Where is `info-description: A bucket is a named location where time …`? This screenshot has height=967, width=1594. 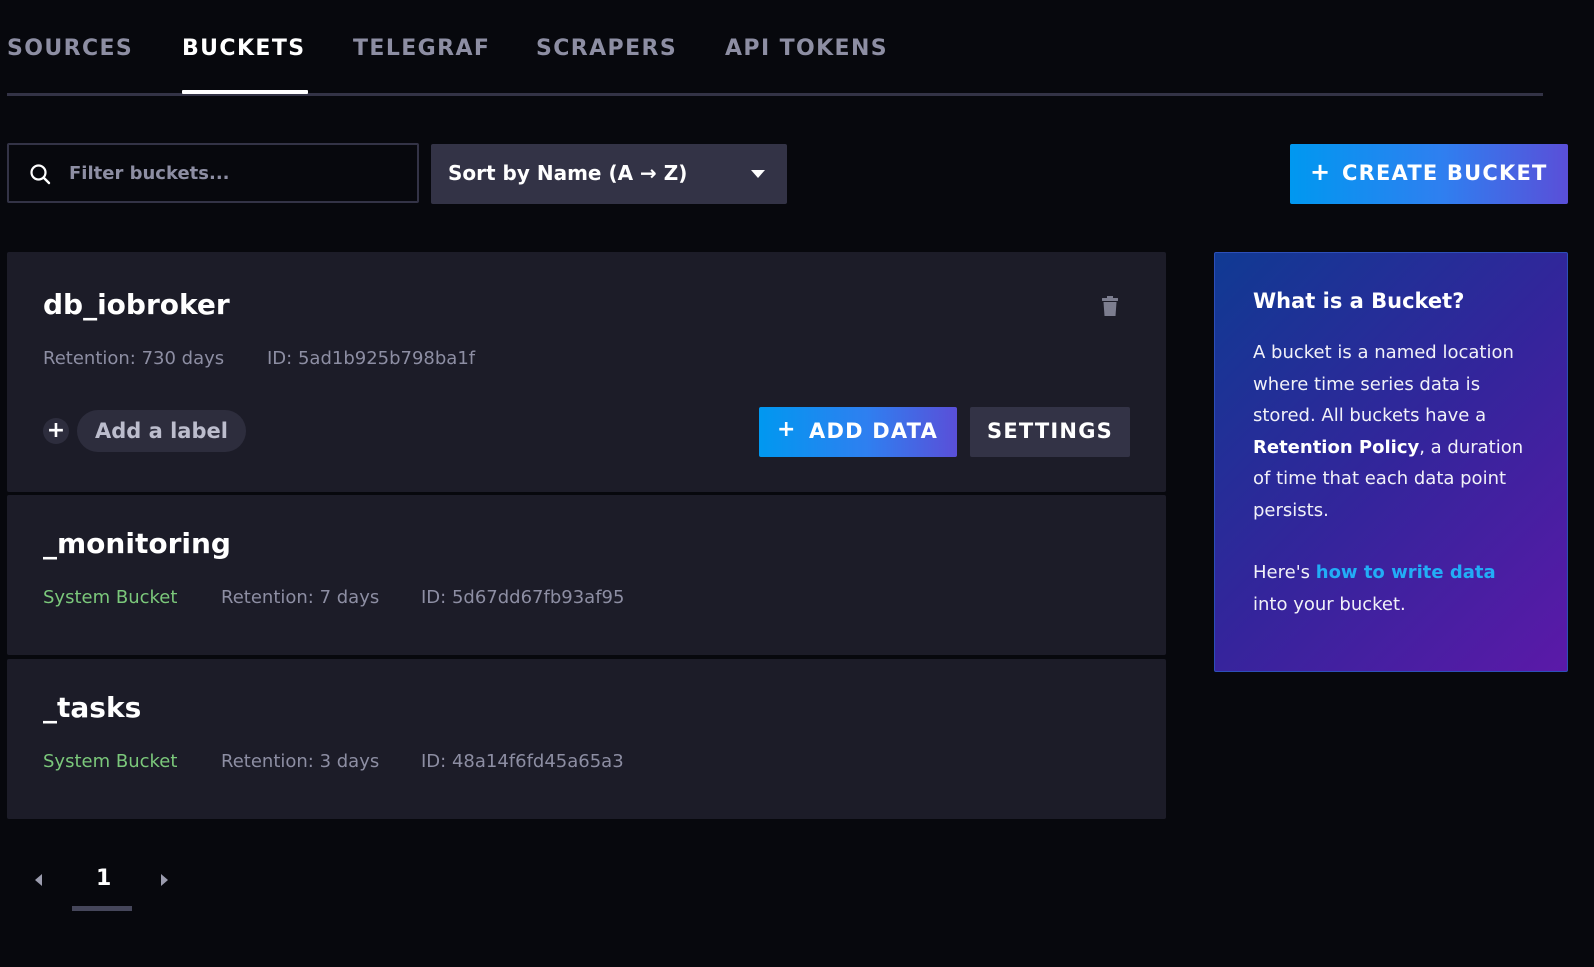 info-description: A bucket is a named location where time … is located at coordinates (1391, 431).